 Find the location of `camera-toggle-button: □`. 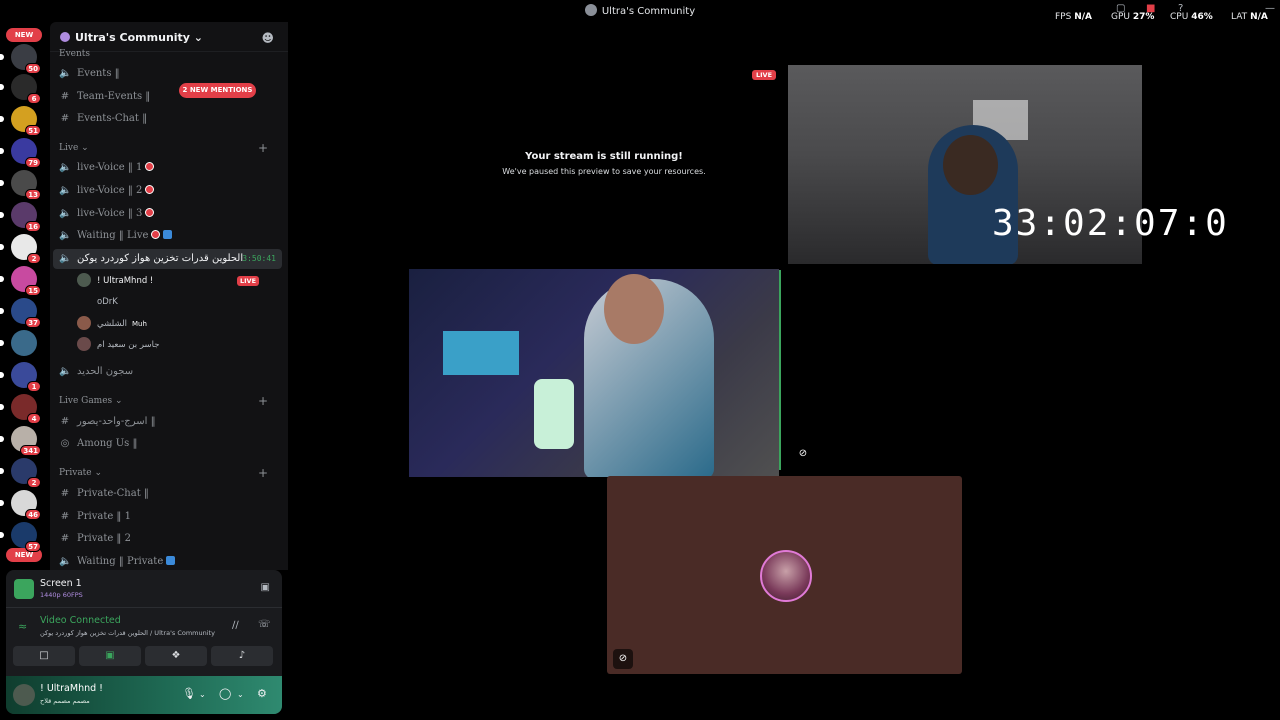

camera-toggle-button: □ is located at coordinates (44, 656).